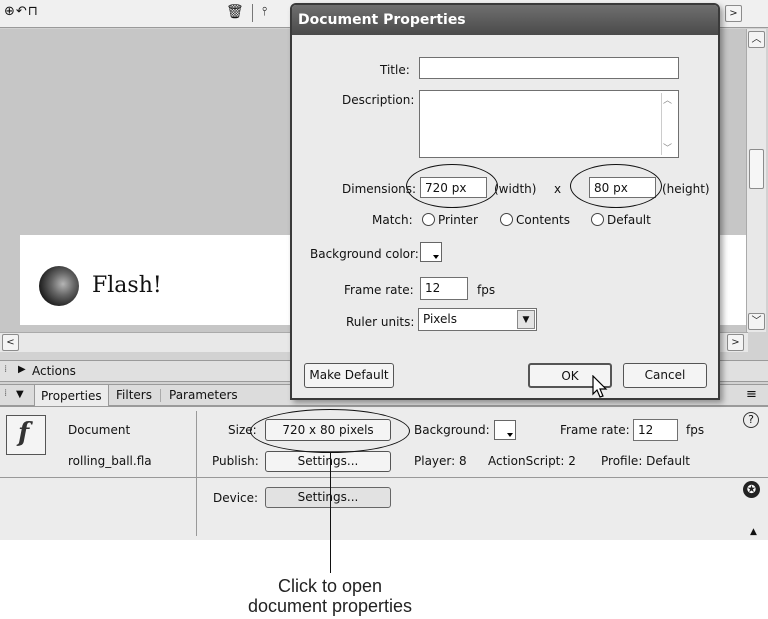 Image resolution: width=768 pixels, height=619 pixels. Describe the element at coordinates (203, 395) in the screenshot. I see `tab-parameters: Parameters` at that location.